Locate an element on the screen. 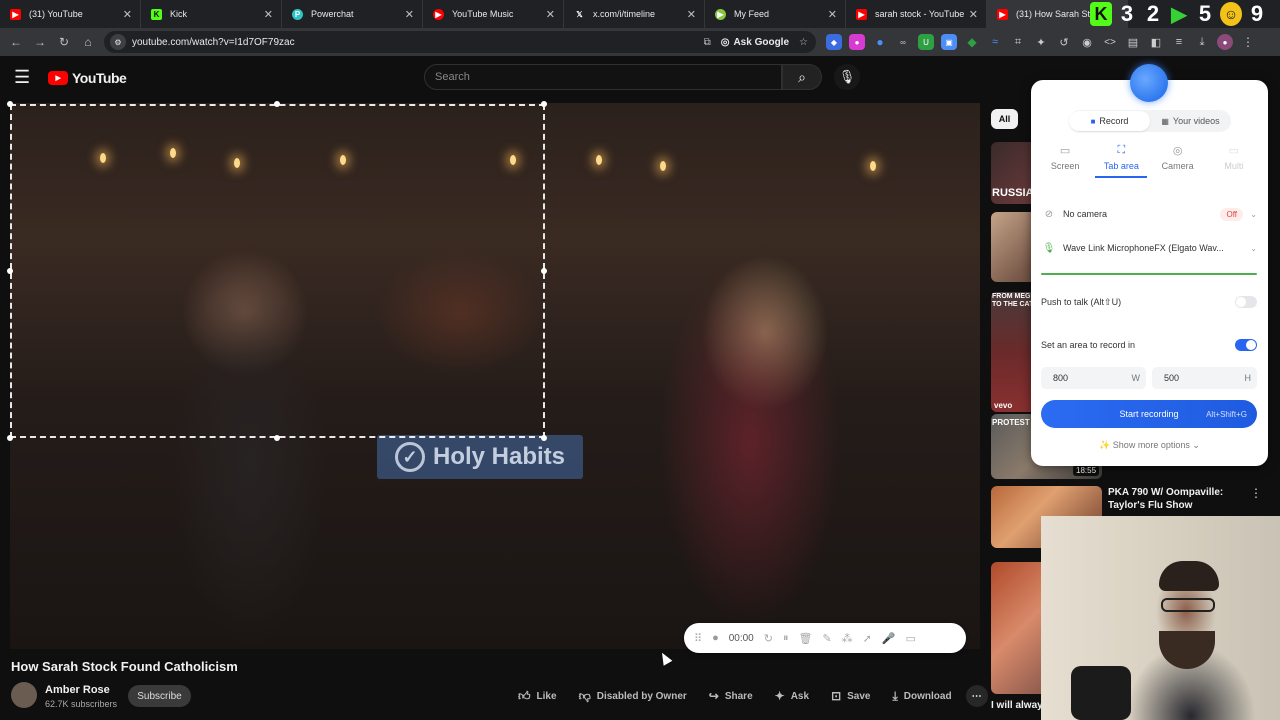 The width and height of the screenshot is (1280, 720). mode-tab-area: ⛶ Tab area is located at coordinates (1121, 161).